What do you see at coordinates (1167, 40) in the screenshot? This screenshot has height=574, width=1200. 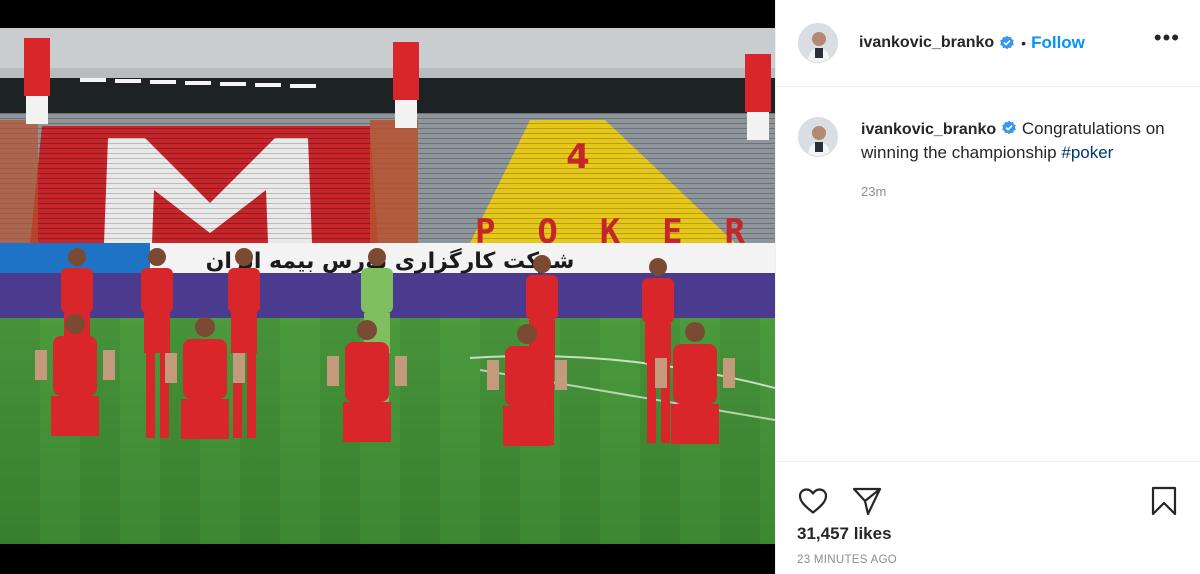 I see `more-options-icon: •••` at bounding box center [1167, 40].